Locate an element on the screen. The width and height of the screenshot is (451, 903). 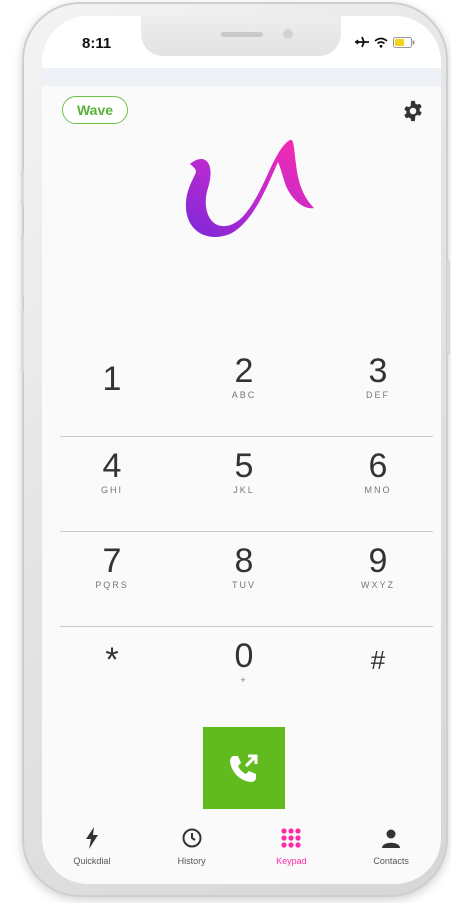
tab-label: Quickdial is located at coordinates (92, 861).